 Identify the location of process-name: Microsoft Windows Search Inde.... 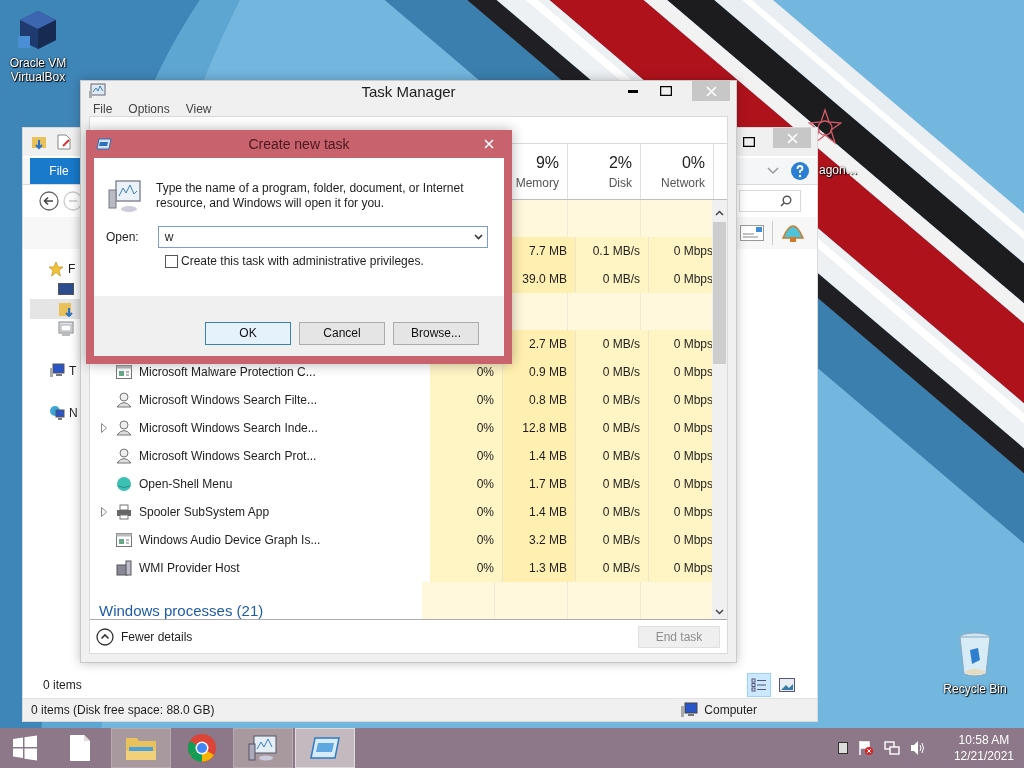
(228, 428).